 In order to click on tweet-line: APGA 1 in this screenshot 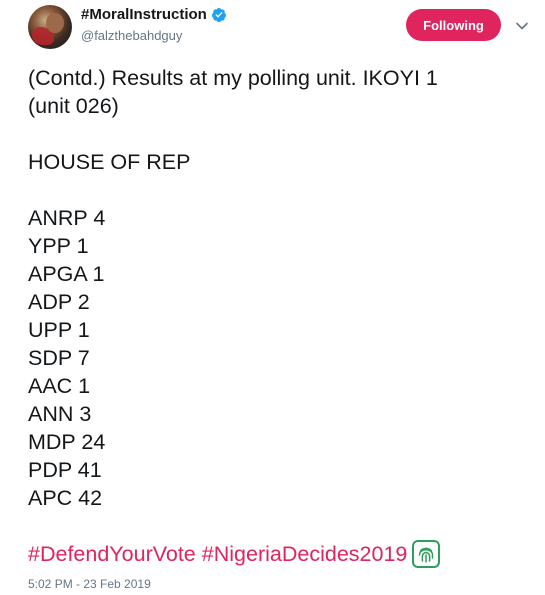, I will do `click(66, 274)`.